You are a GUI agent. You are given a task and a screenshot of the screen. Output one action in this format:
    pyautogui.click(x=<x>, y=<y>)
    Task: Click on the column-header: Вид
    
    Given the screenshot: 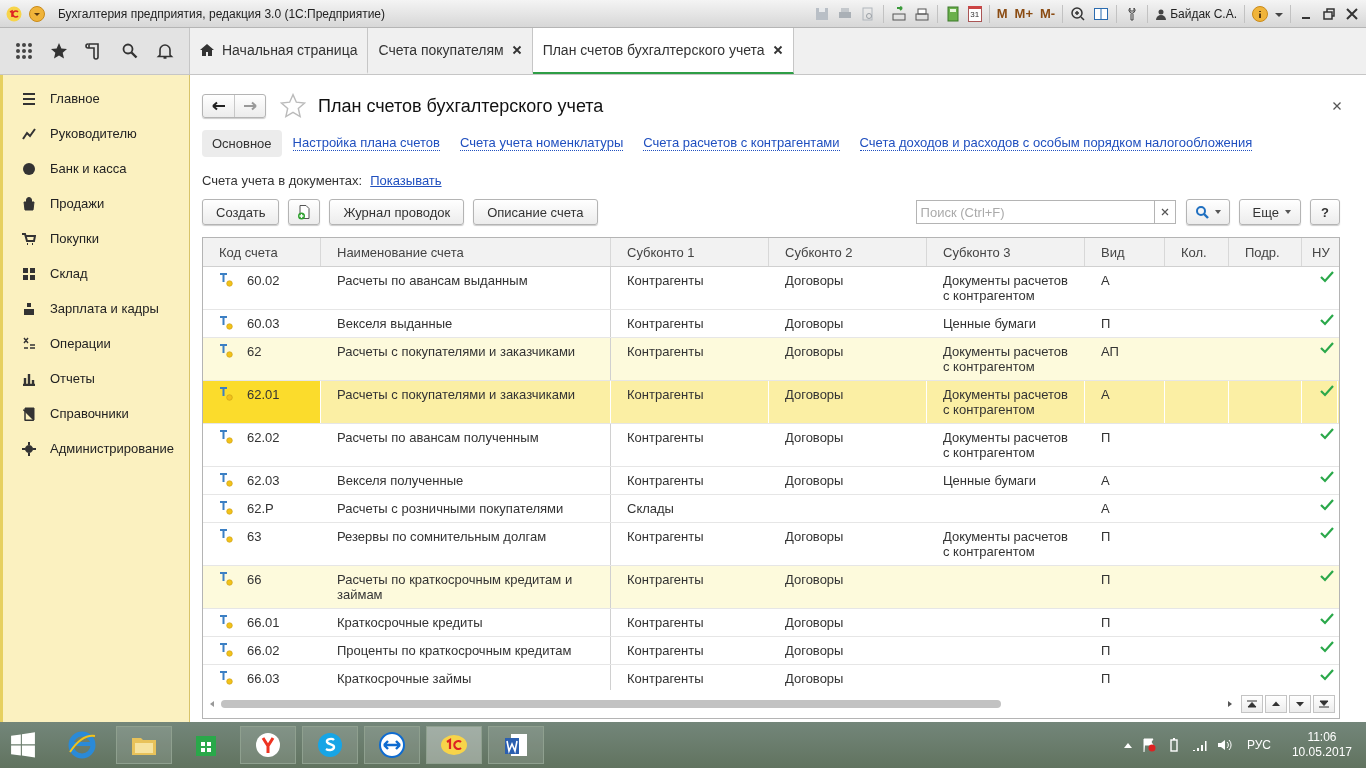 What is the action you would take?
    pyautogui.click(x=1125, y=252)
    